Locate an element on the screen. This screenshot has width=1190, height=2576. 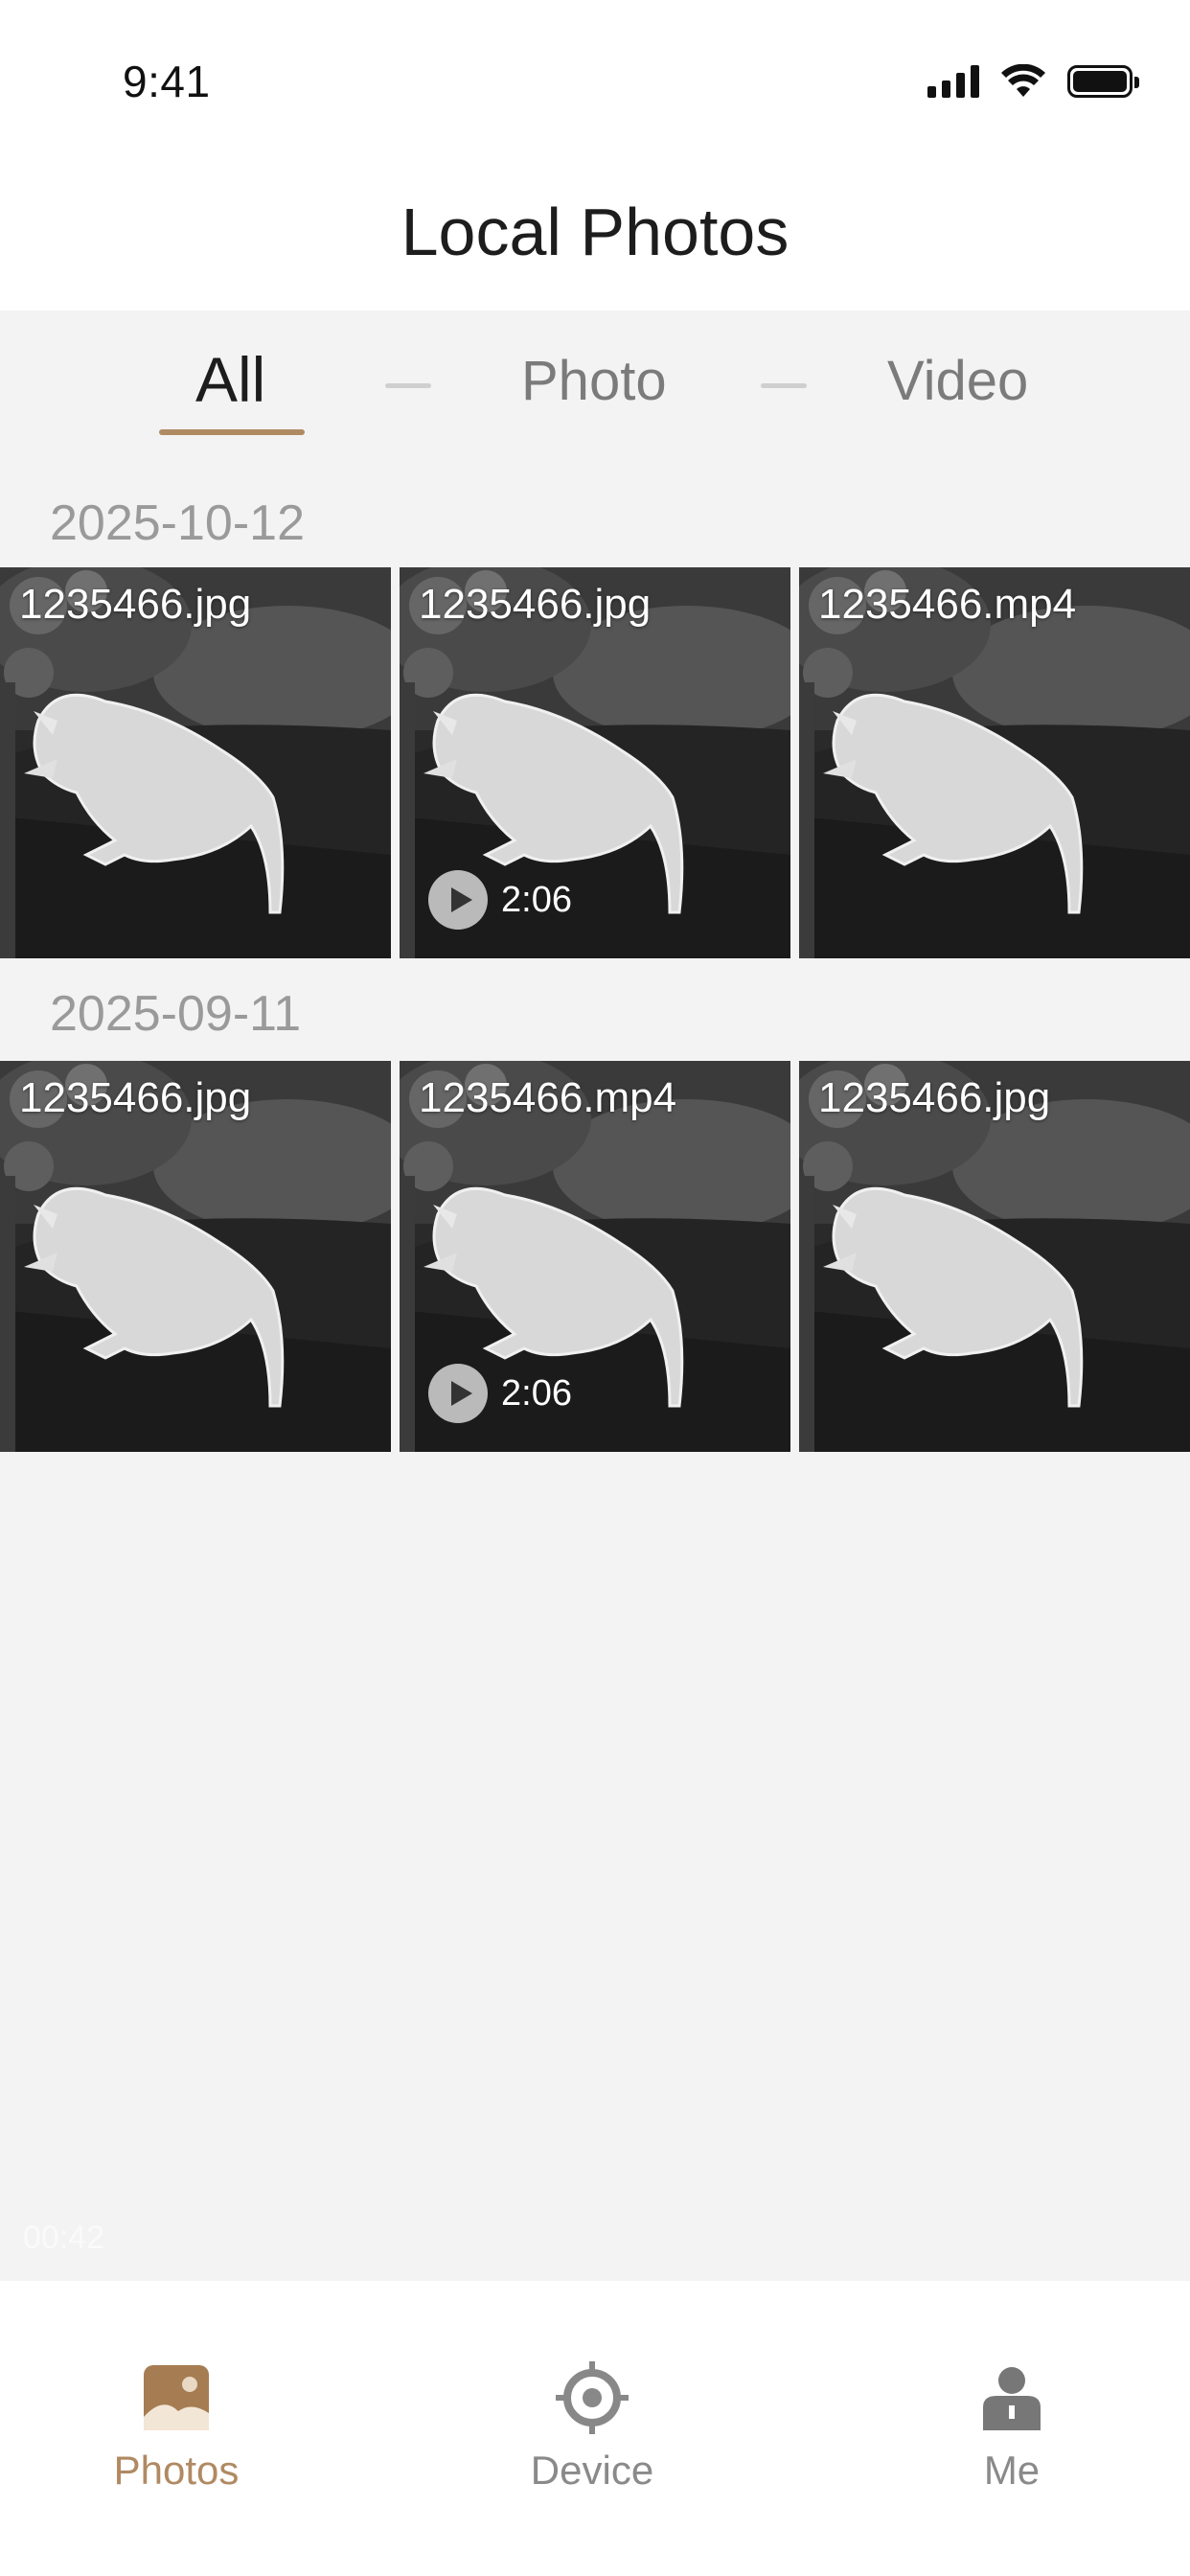
photos-icon is located at coordinates (177, 2397).